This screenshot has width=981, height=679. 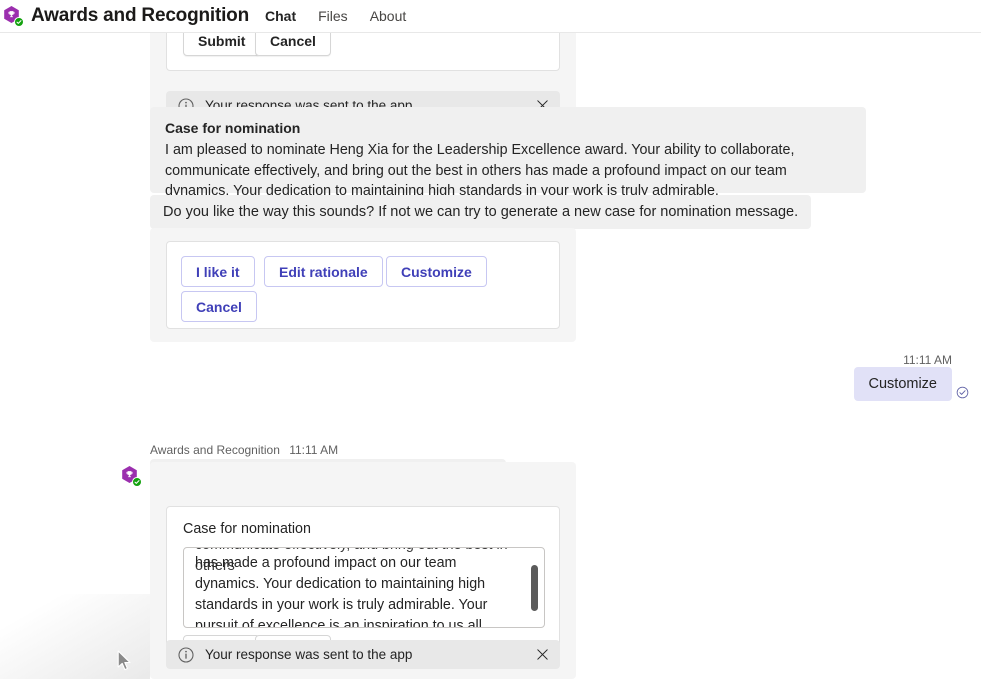 I want to click on i-like-it-button: I like it, so click(x=218, y=271).